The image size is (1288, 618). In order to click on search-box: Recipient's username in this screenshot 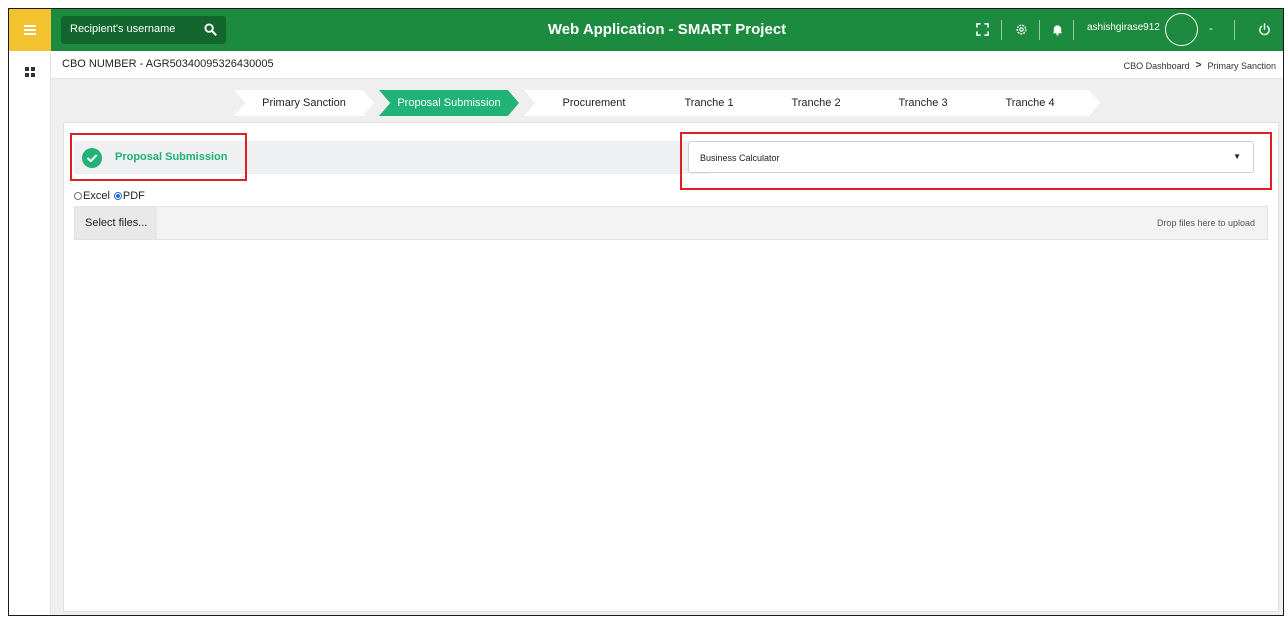, I will do `click(143, 30)`.